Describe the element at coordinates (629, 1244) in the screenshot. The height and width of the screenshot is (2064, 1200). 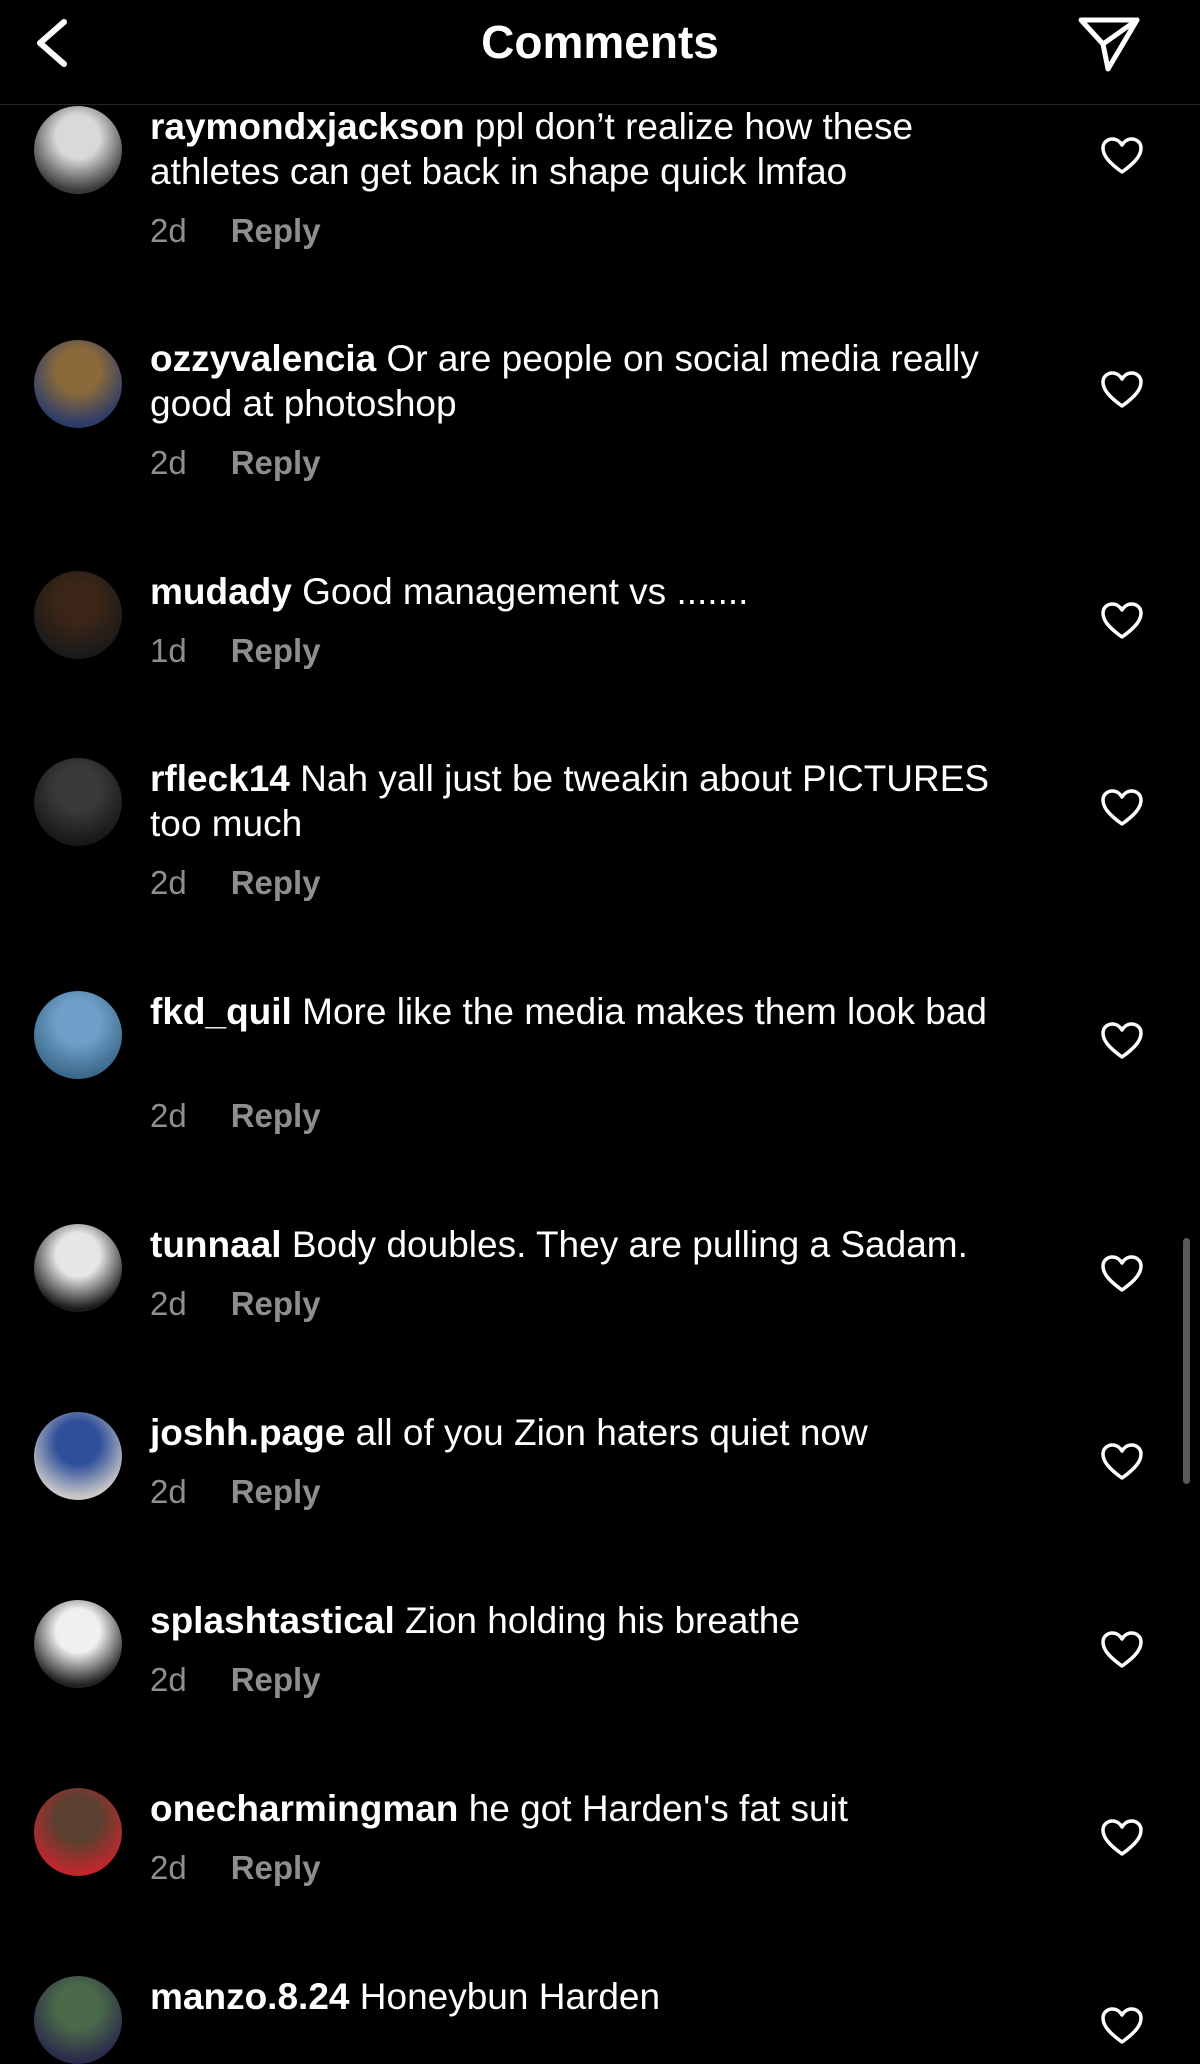
I see `comment-text: Body doubles. They are pulling a Sadam.` at that location.